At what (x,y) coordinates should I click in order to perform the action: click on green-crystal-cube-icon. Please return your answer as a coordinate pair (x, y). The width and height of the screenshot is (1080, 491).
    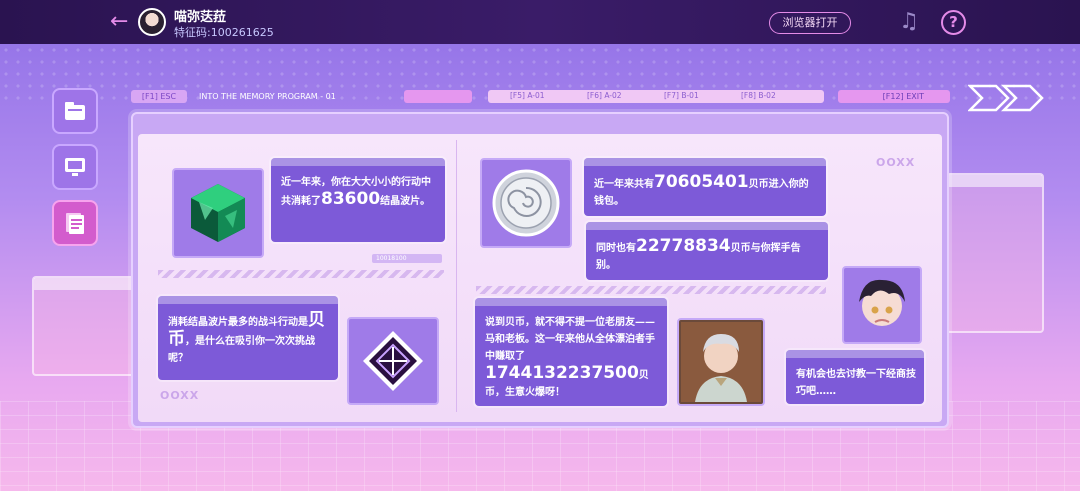
    Looking at the image, I should click on (218, 213).